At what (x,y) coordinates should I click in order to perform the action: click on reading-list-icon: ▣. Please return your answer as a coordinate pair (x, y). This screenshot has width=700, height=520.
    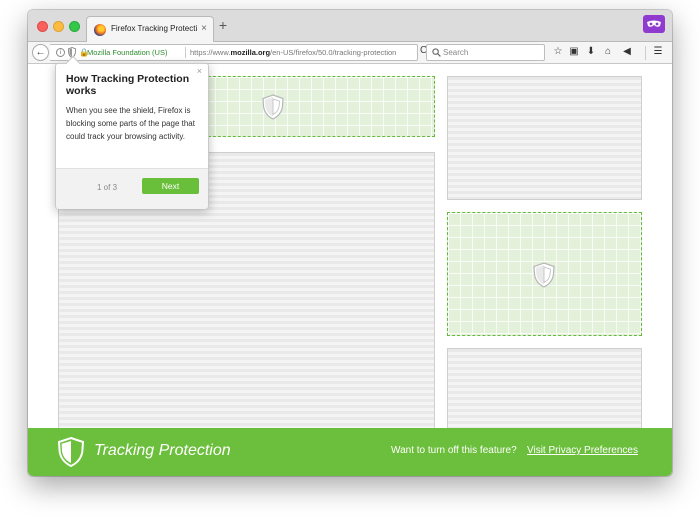
    Looking at the image, I should click on (574, 52).